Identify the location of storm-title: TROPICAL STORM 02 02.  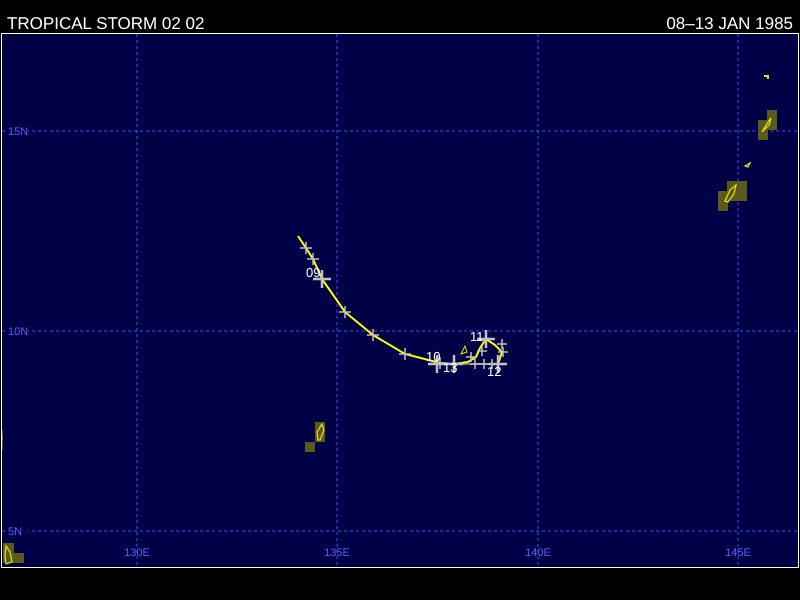
(105, 23).